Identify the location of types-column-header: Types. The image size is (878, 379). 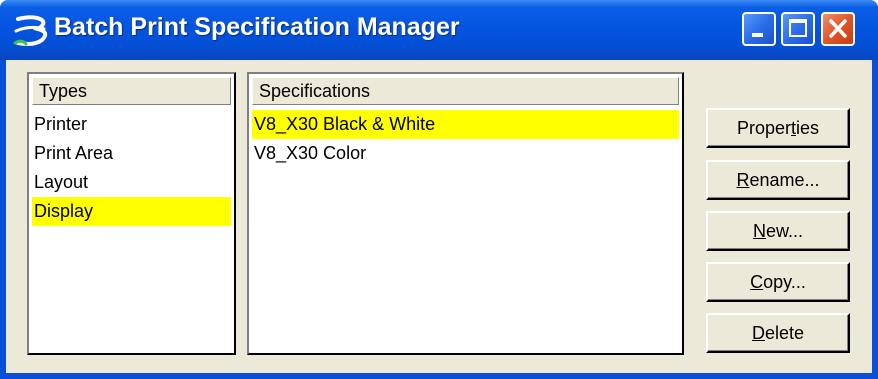
(131, 91).